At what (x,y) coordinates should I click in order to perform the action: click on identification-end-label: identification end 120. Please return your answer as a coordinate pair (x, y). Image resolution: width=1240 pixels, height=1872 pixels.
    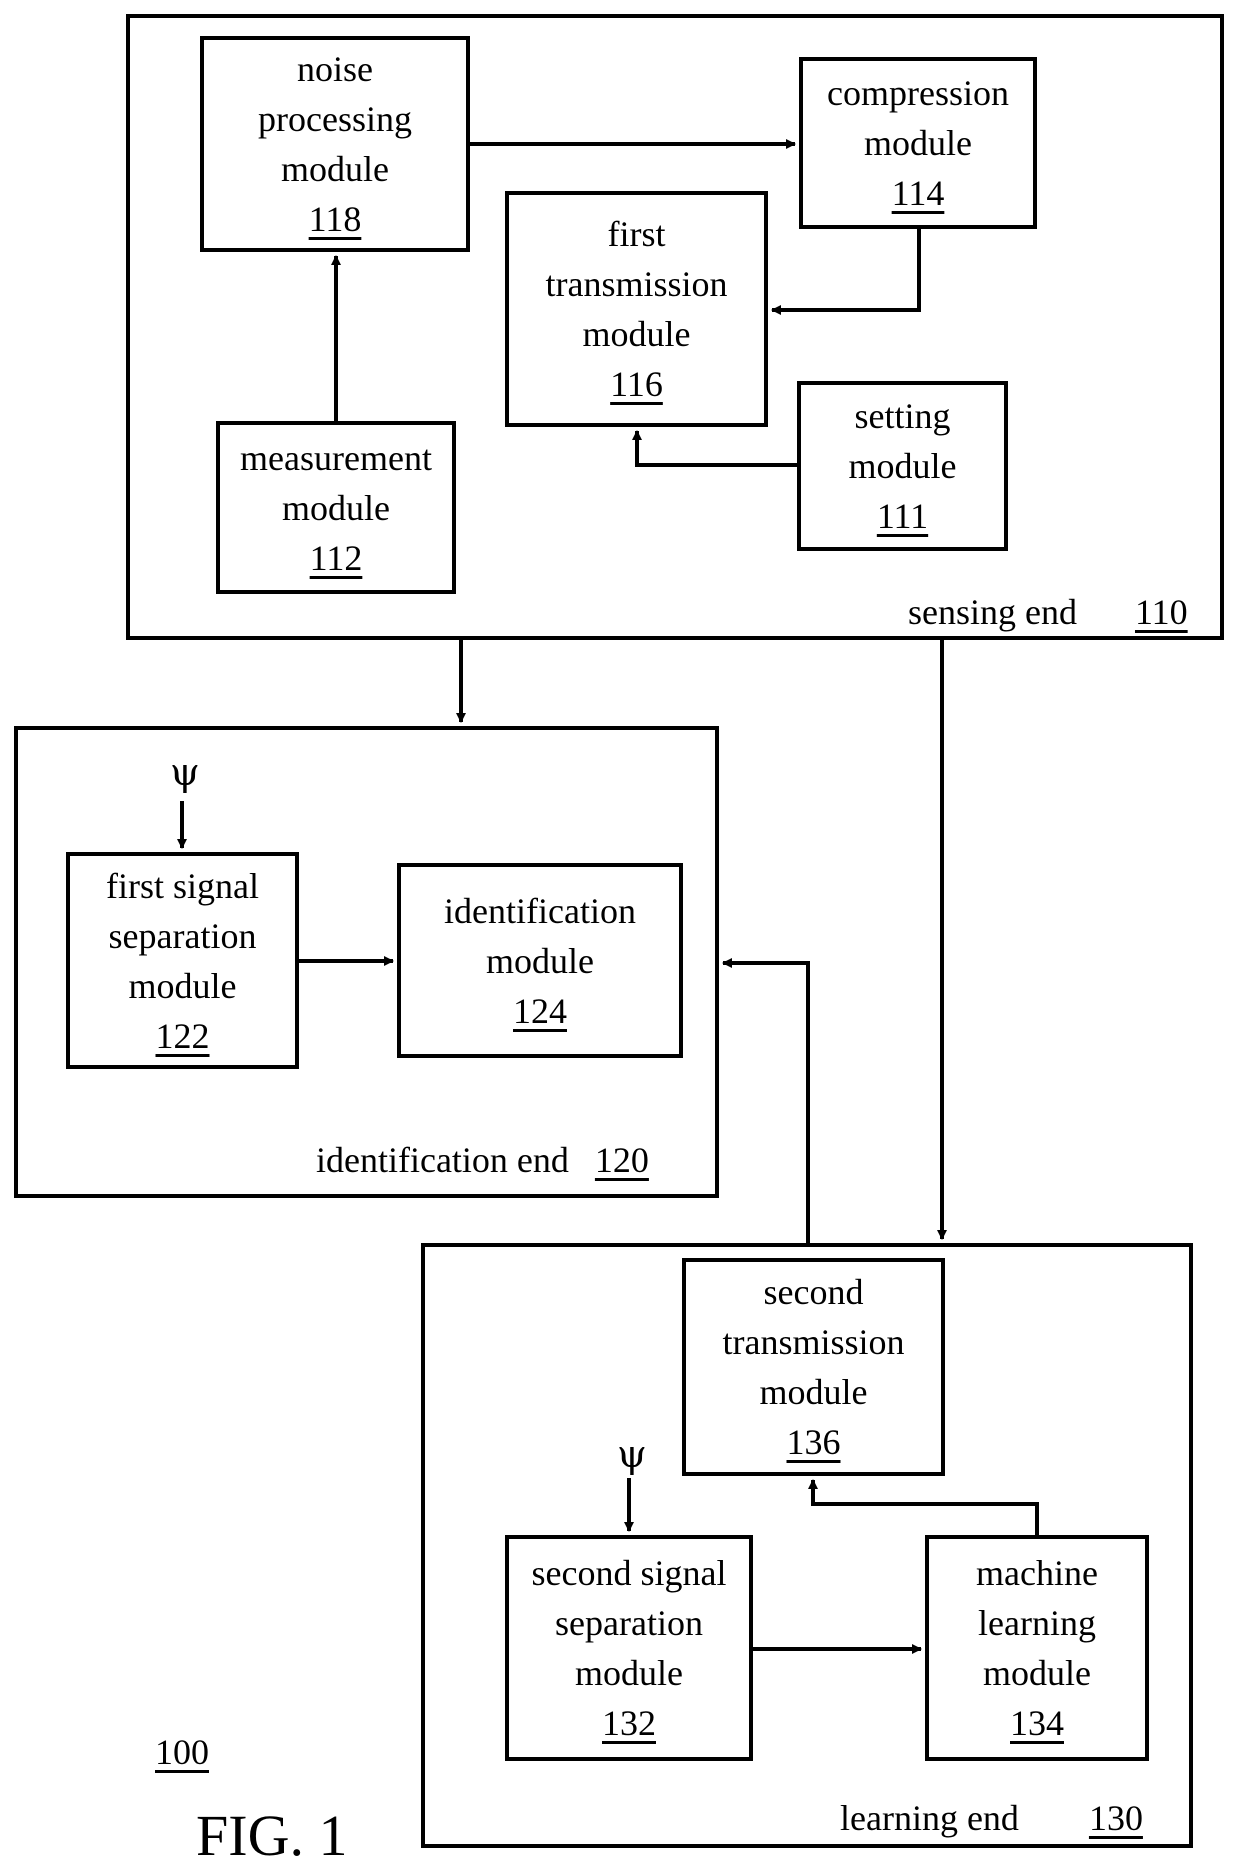
    Looking at the image, I should click on (482, 1160).